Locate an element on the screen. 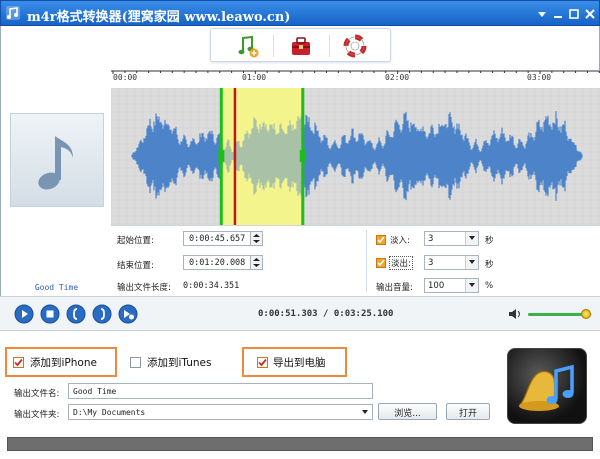 This screenshot has height=459, width=600. volume-slider-knob is located at coordinates (585, 314).